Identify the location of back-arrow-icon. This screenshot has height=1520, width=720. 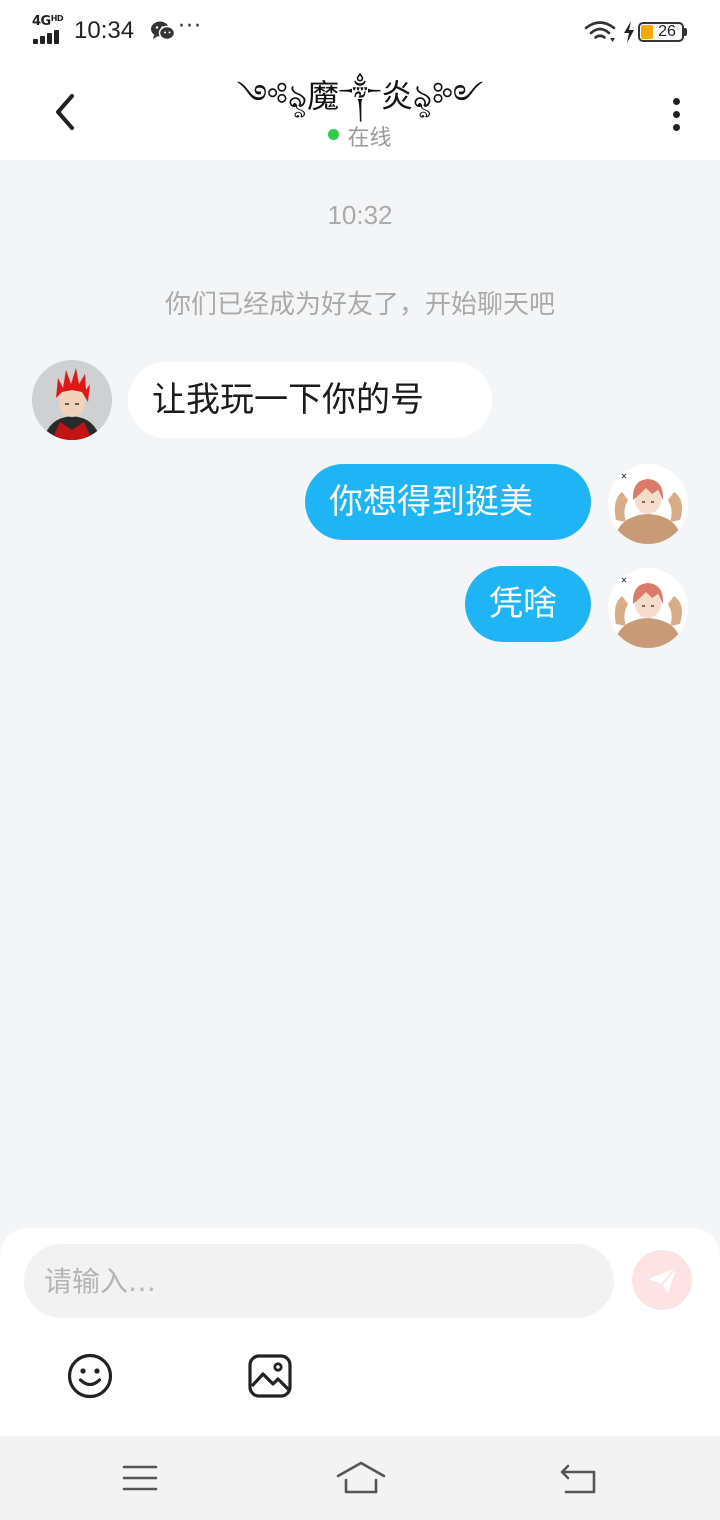
(65, 112).